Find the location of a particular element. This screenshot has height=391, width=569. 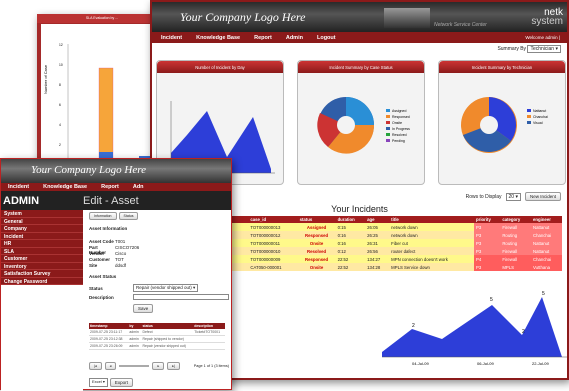

sidebar-item: HR is located at coordinates (42, 244).